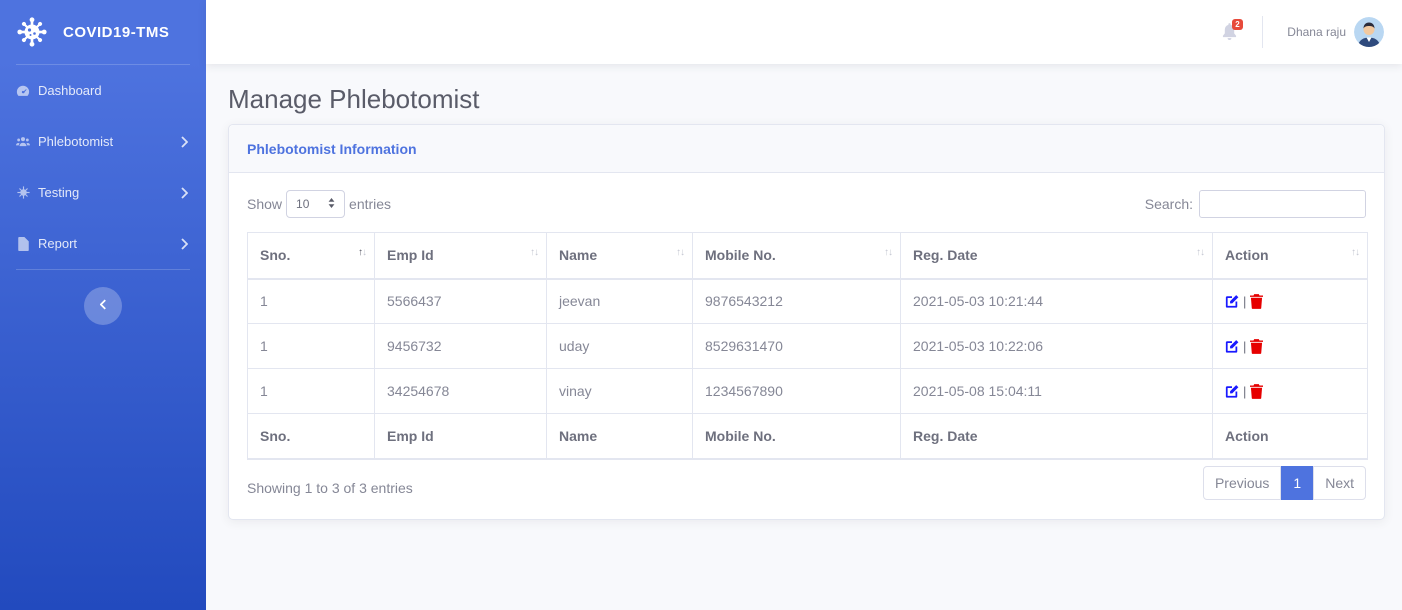 This screenshot has height=610, width=1402. I want to click on sidebar-toggle-button, so click(103, 306).